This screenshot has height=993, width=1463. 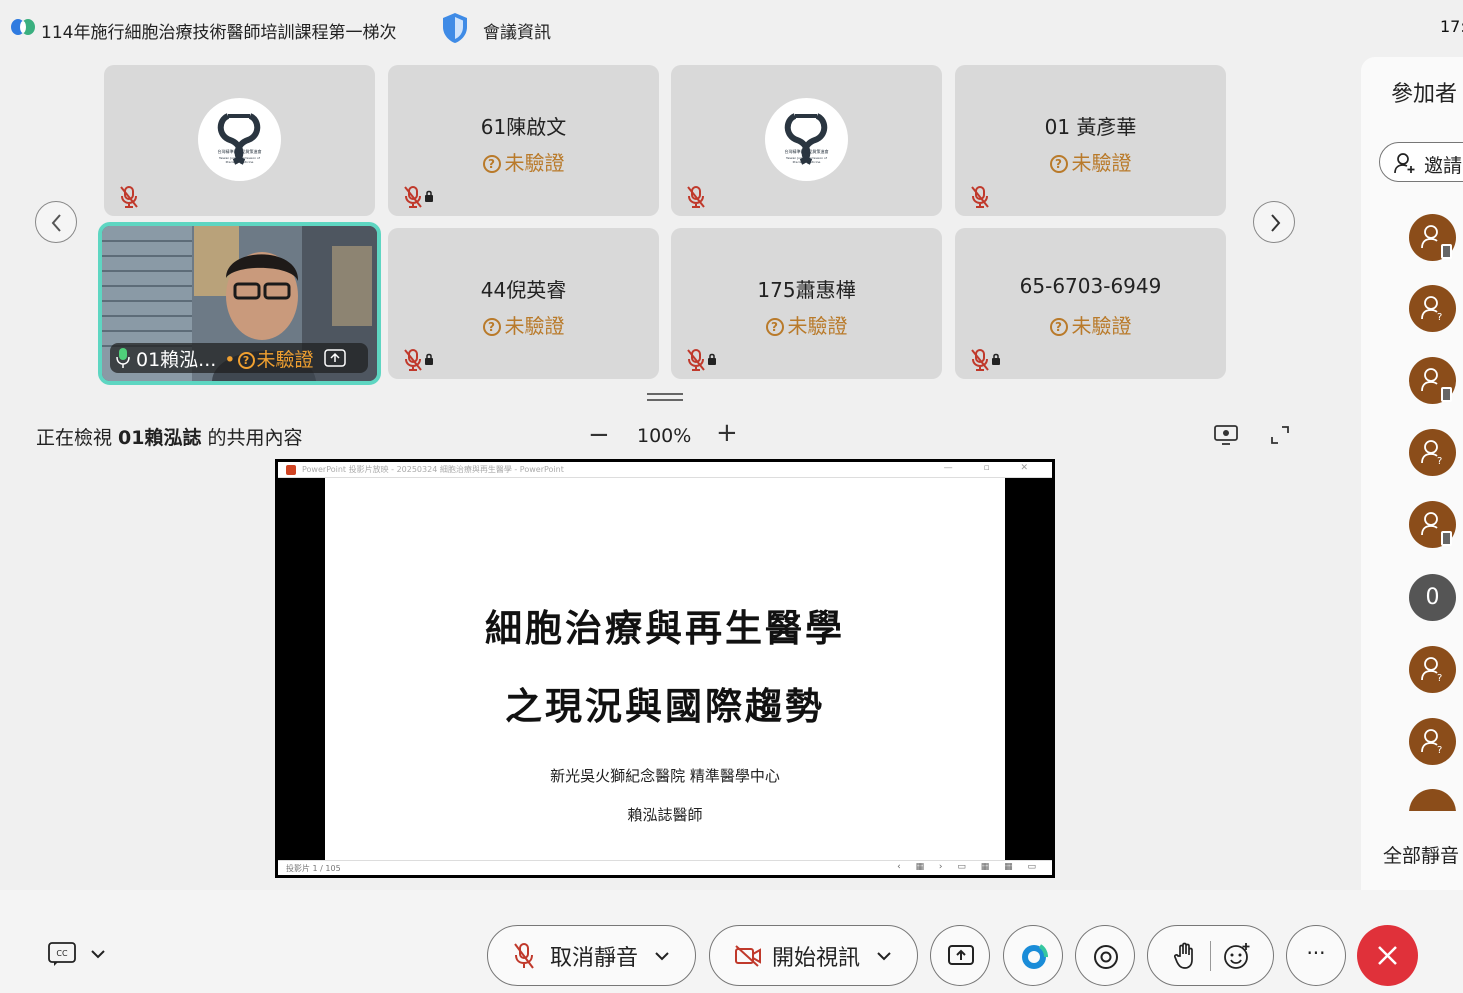 I want to click on chevron-right-icon, so click(x=1276, y=223).